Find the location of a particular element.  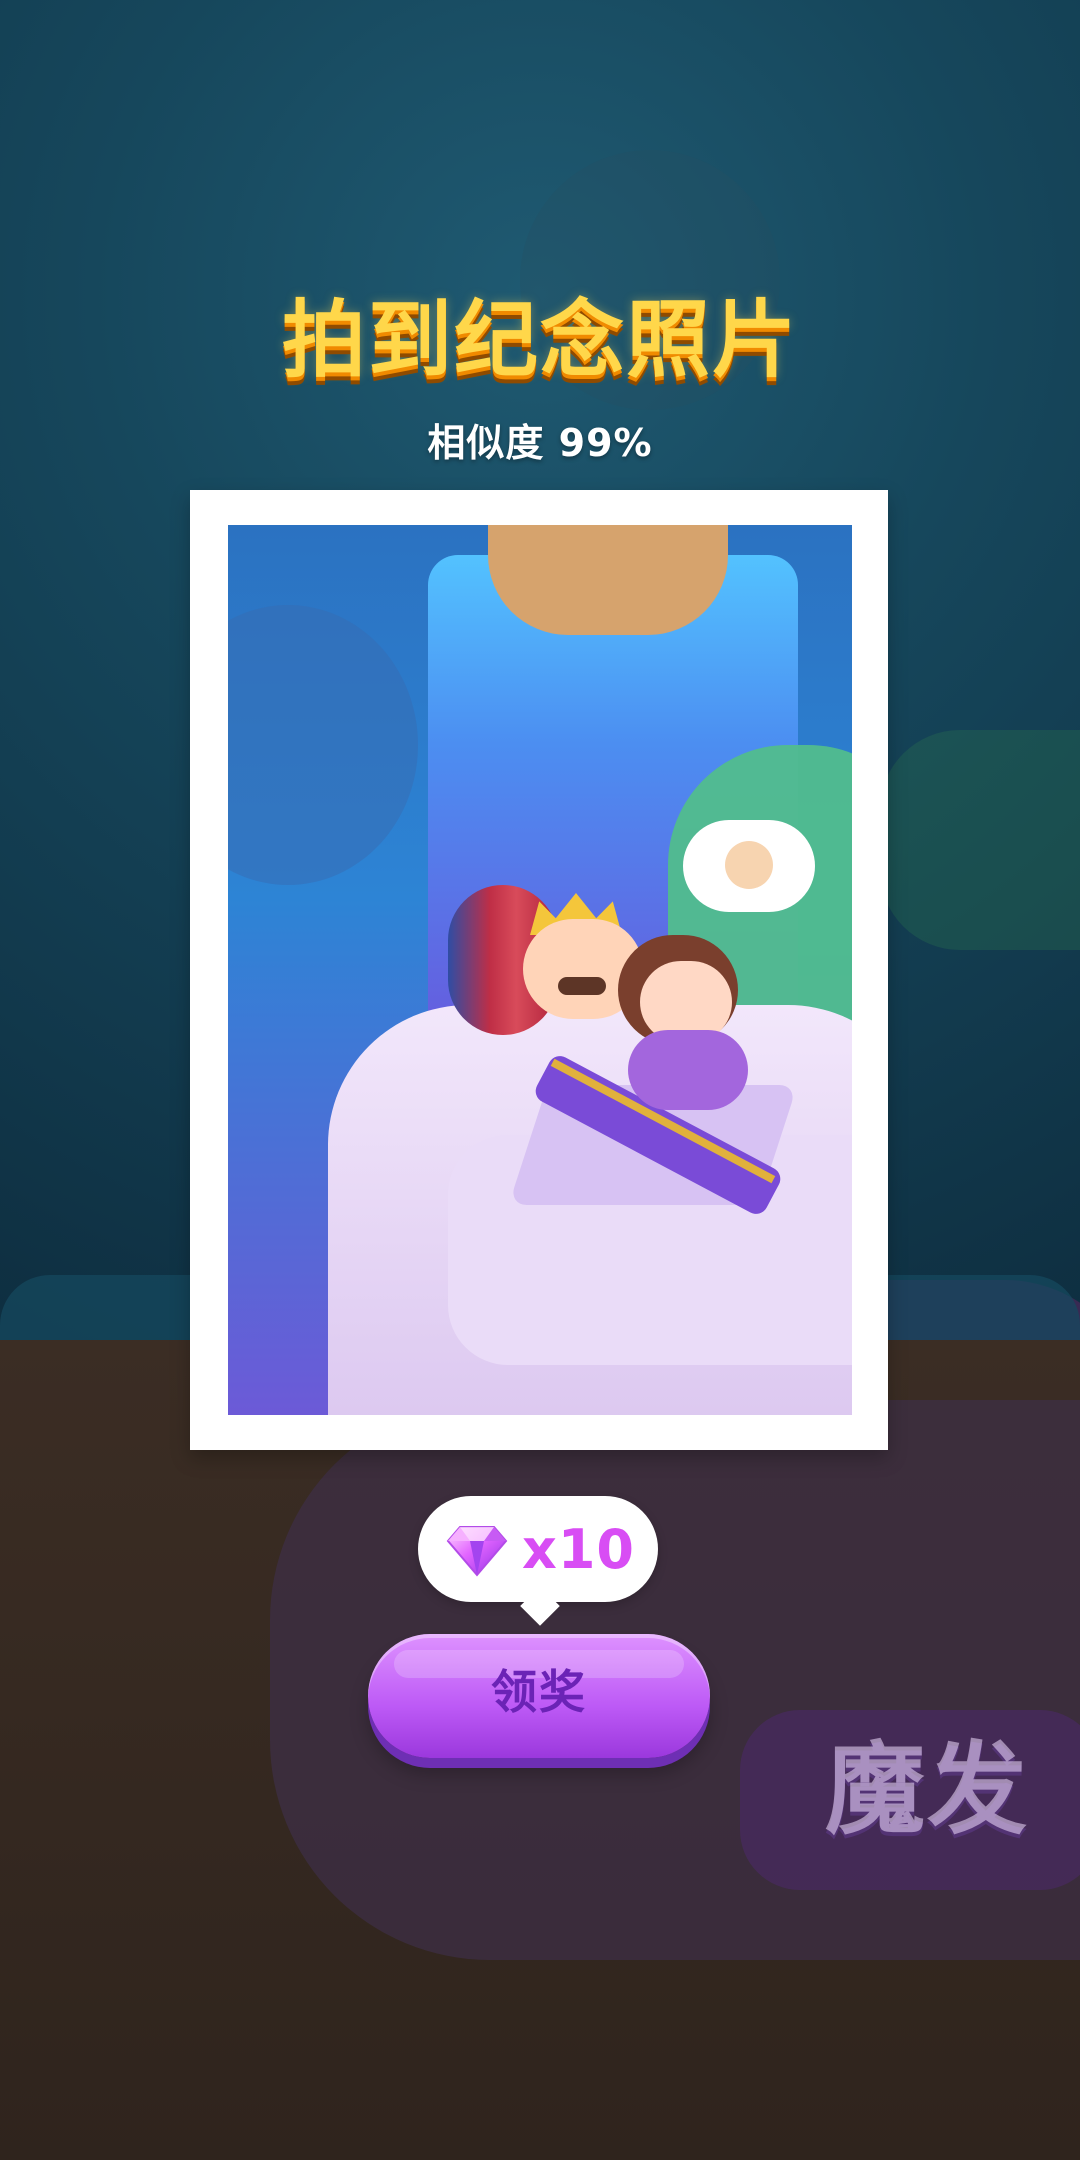

similarity-label: 相似度 99% is located at coordinates (540, 443).